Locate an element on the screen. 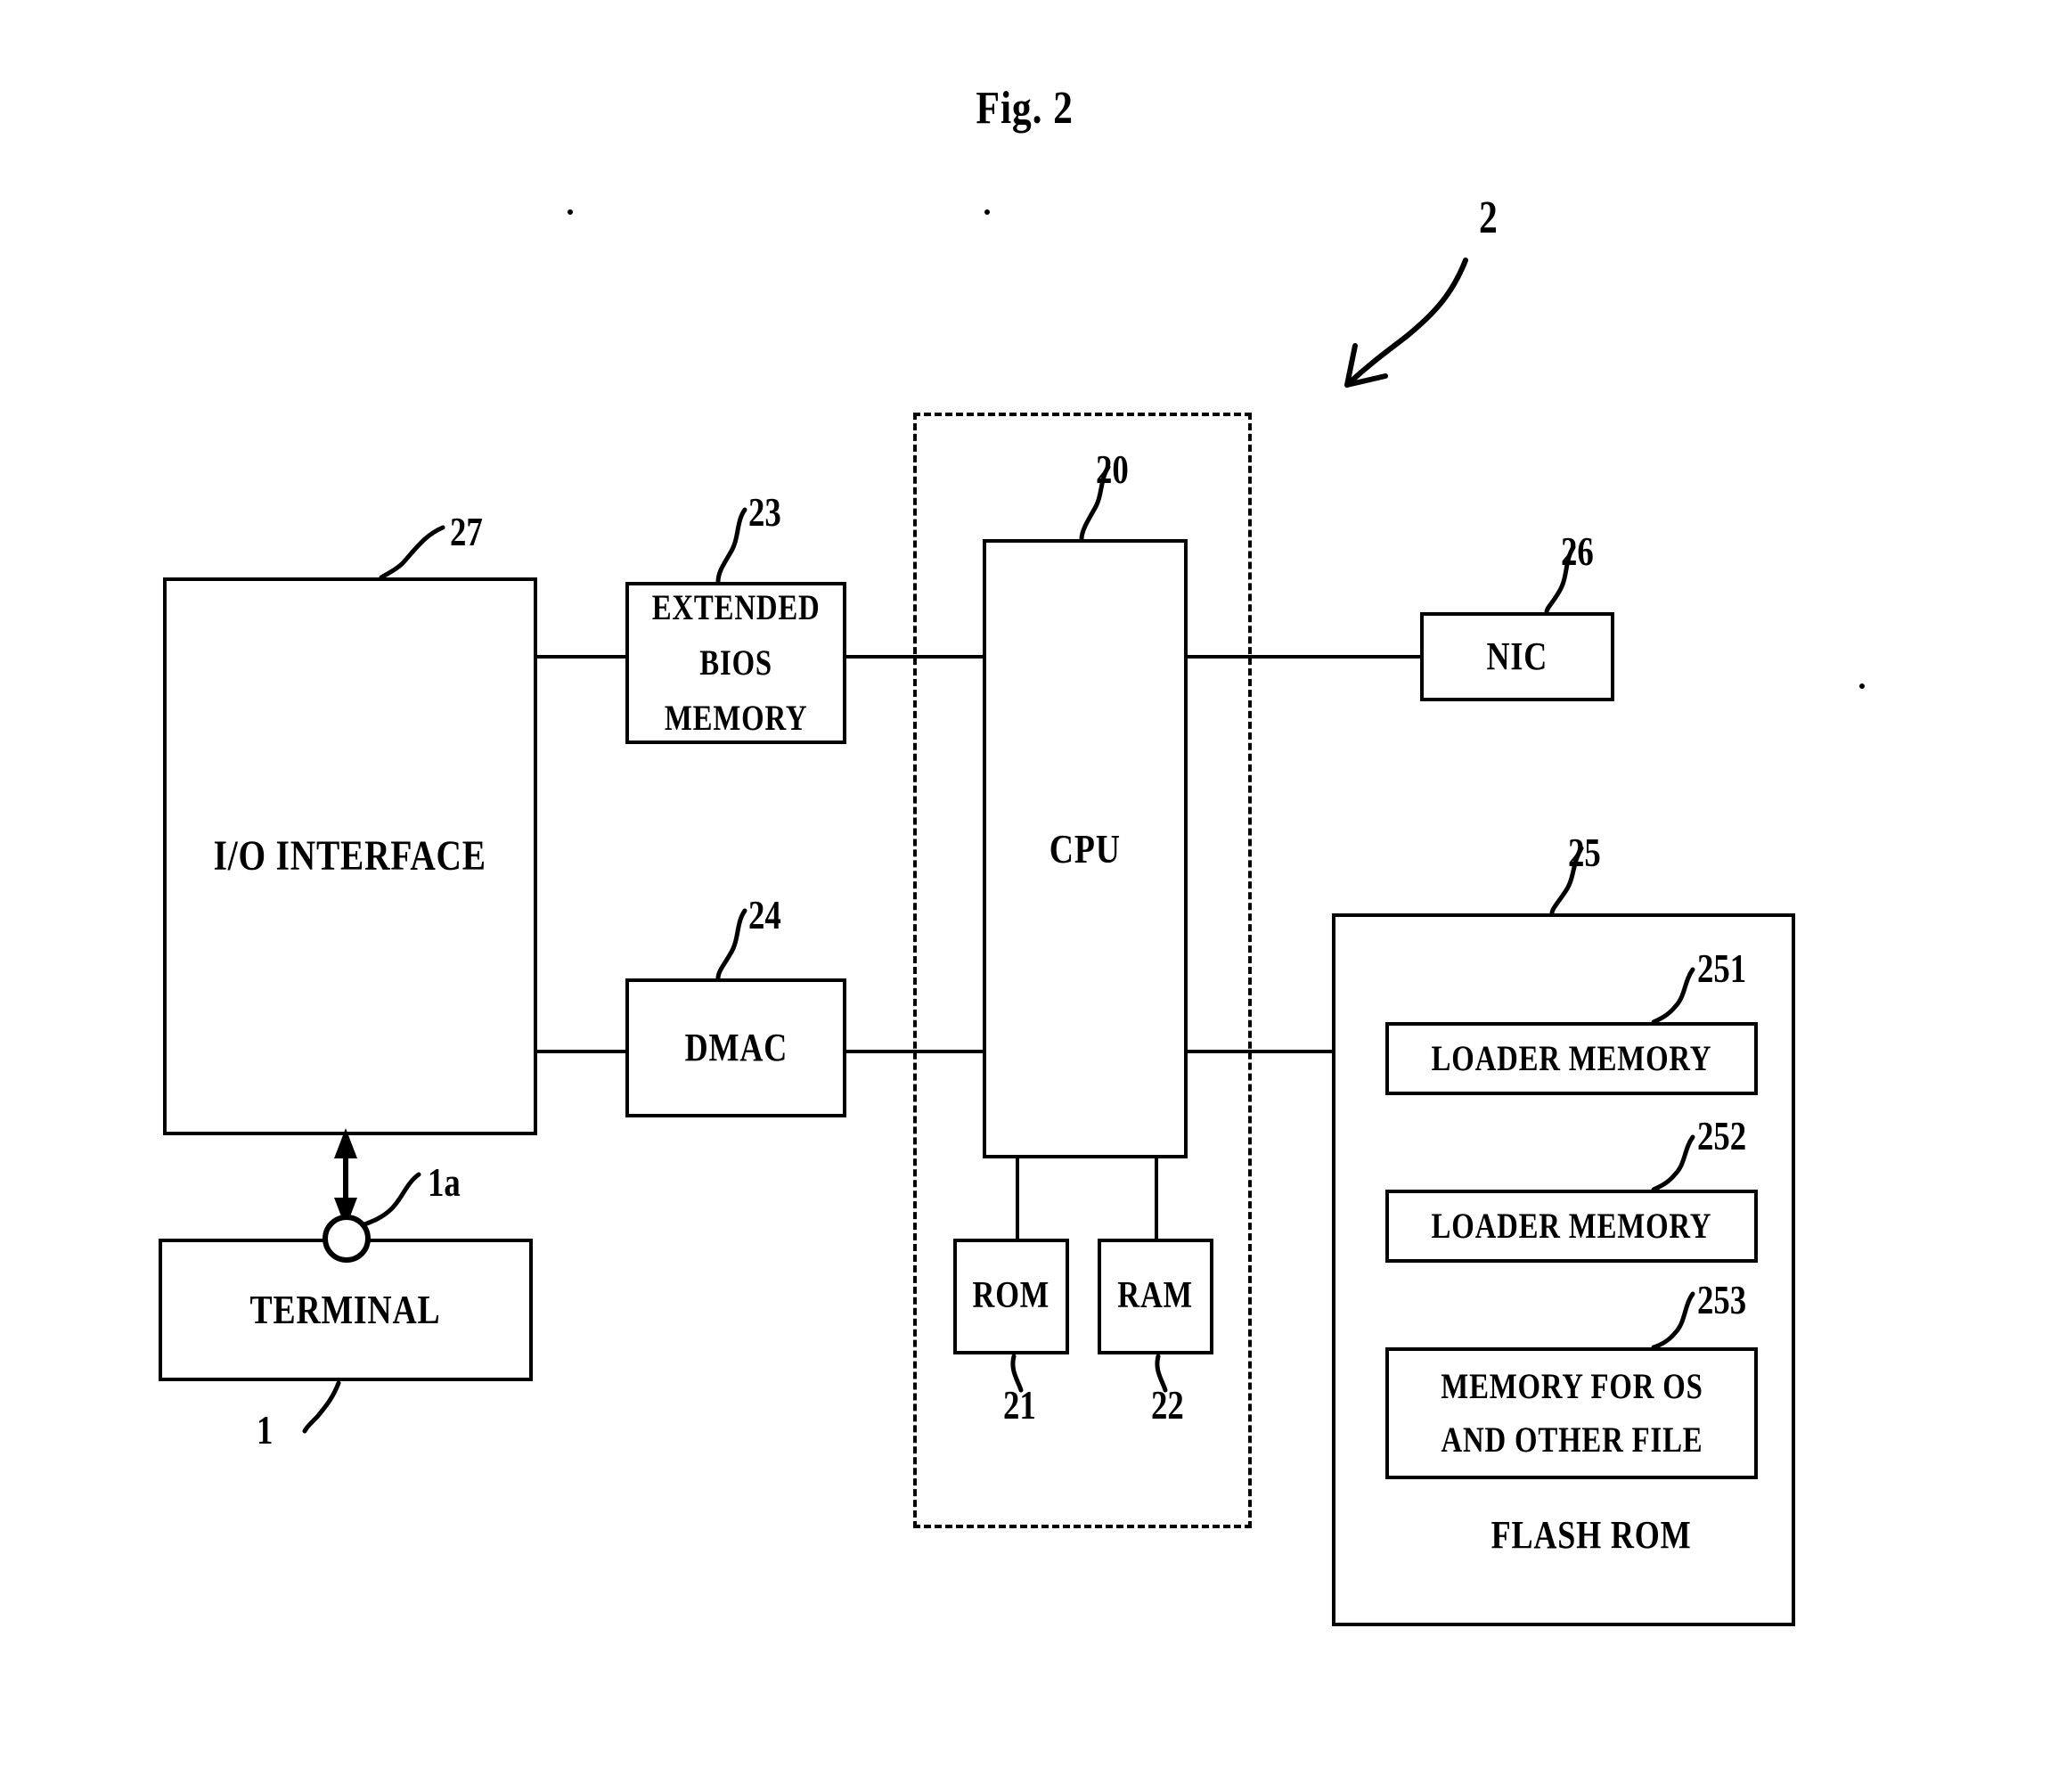  dmac-block: DMAC is located at coordinates (735, 1047).